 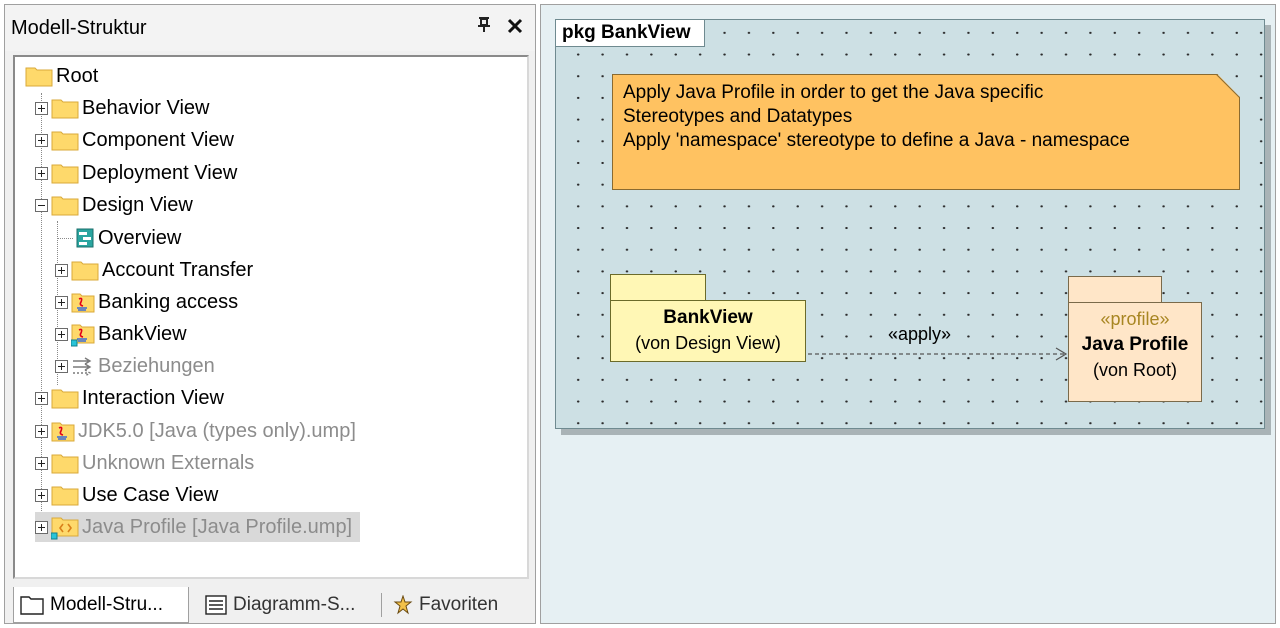 I want to click on profile-stereotype: «profile», so click(x=1135, y=319).